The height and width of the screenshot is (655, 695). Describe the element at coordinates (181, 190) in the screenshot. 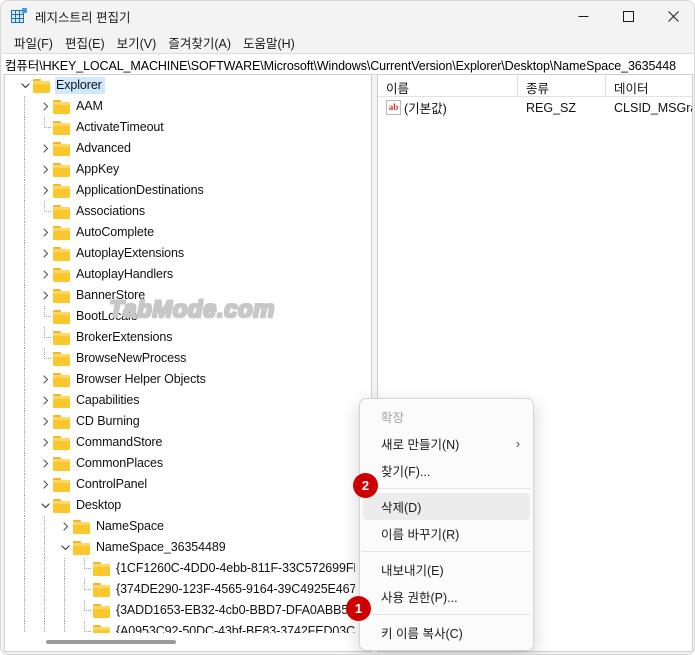

I see `tree-item: ApplicationDestinations` at that location.